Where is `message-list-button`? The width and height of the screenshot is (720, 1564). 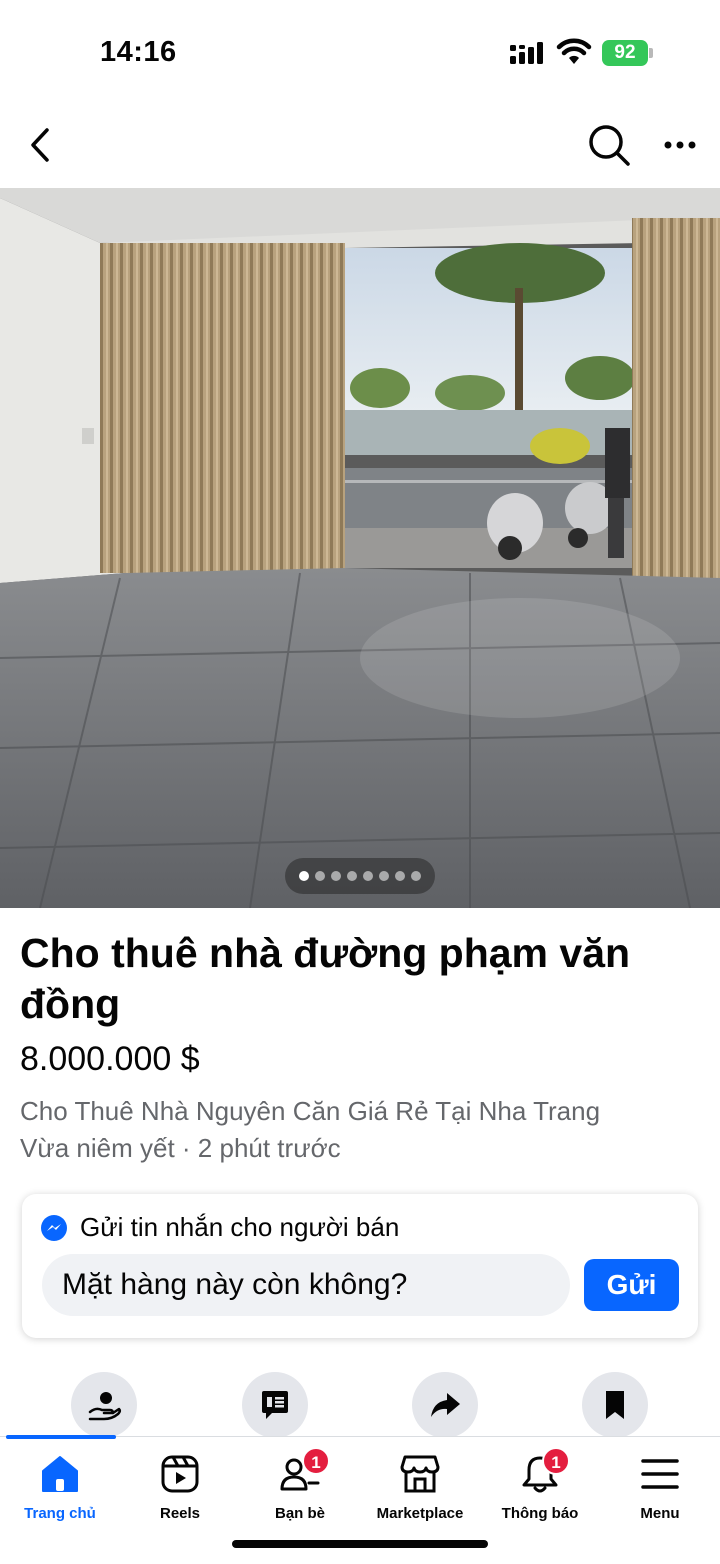 message-list-button is located at coordinates (275, 1405).